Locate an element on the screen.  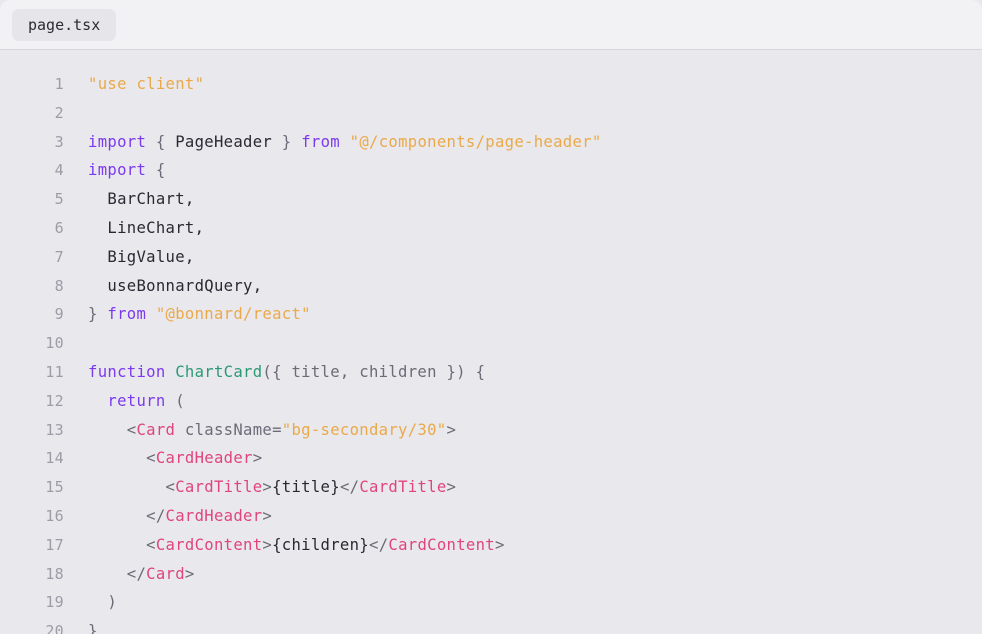
line-source: <Card className="bg-secondary/30"> is located at coordinates (272, 430).